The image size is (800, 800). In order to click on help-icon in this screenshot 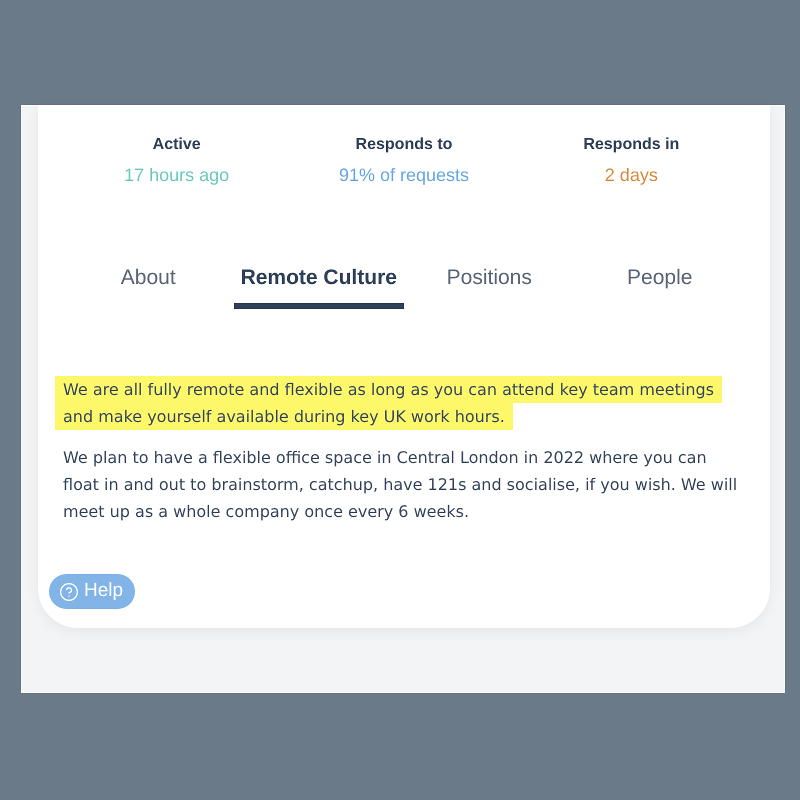, I will do `click(69, 592)`.